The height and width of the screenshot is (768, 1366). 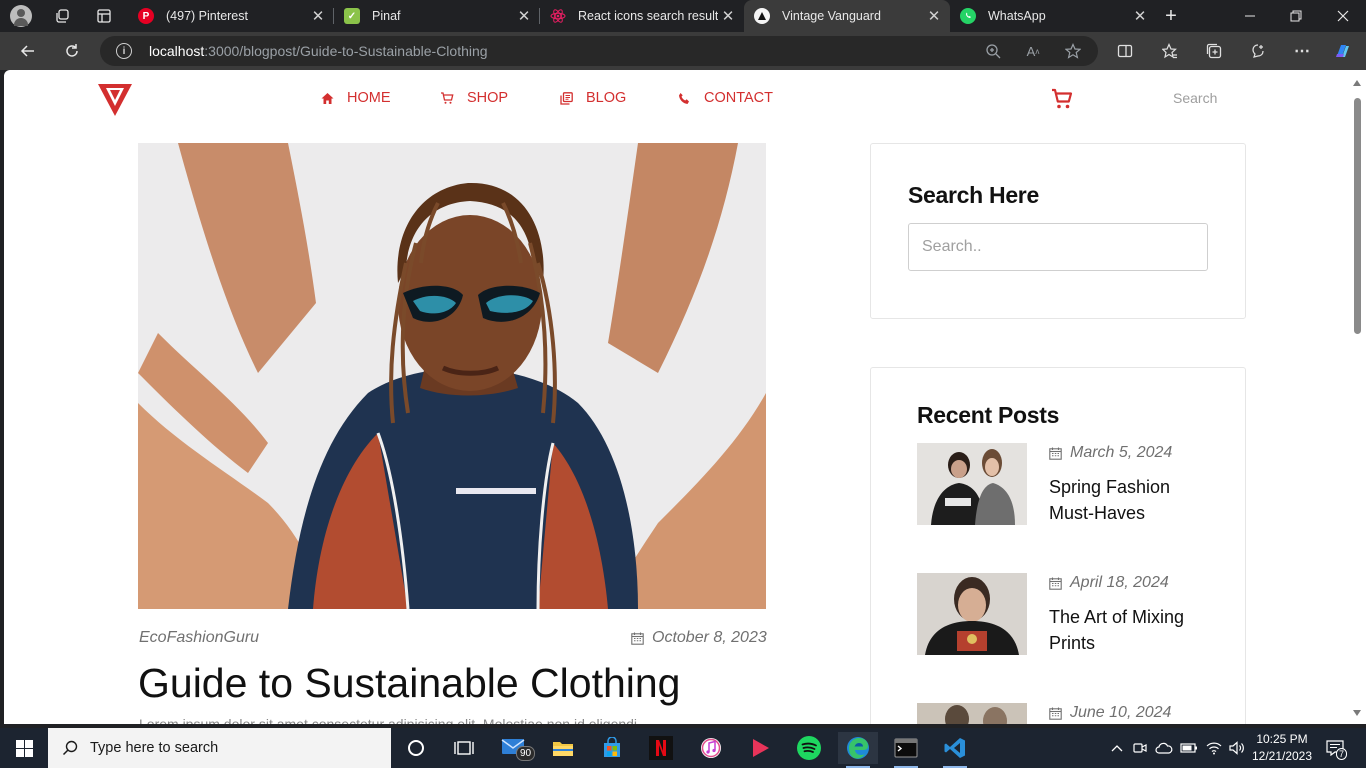 What do you see at coordinates (1171, 16) in the screenshot?
I see `new-tab-button: +` at bounding box center [1171, 16].